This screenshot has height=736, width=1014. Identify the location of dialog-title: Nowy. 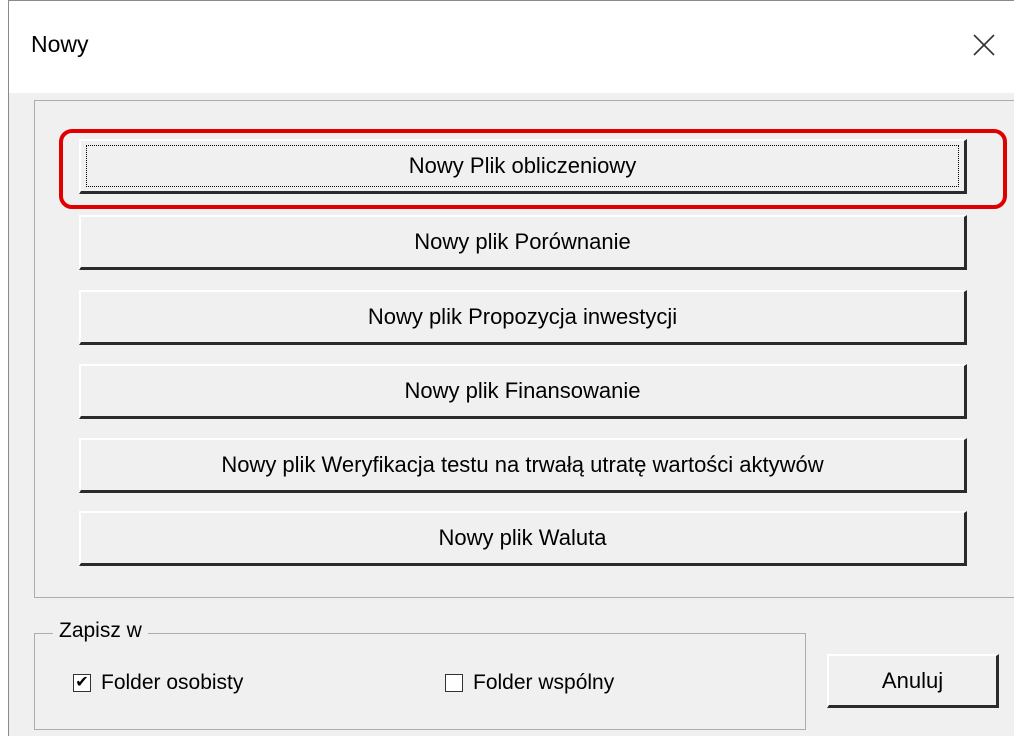
(60, 44).